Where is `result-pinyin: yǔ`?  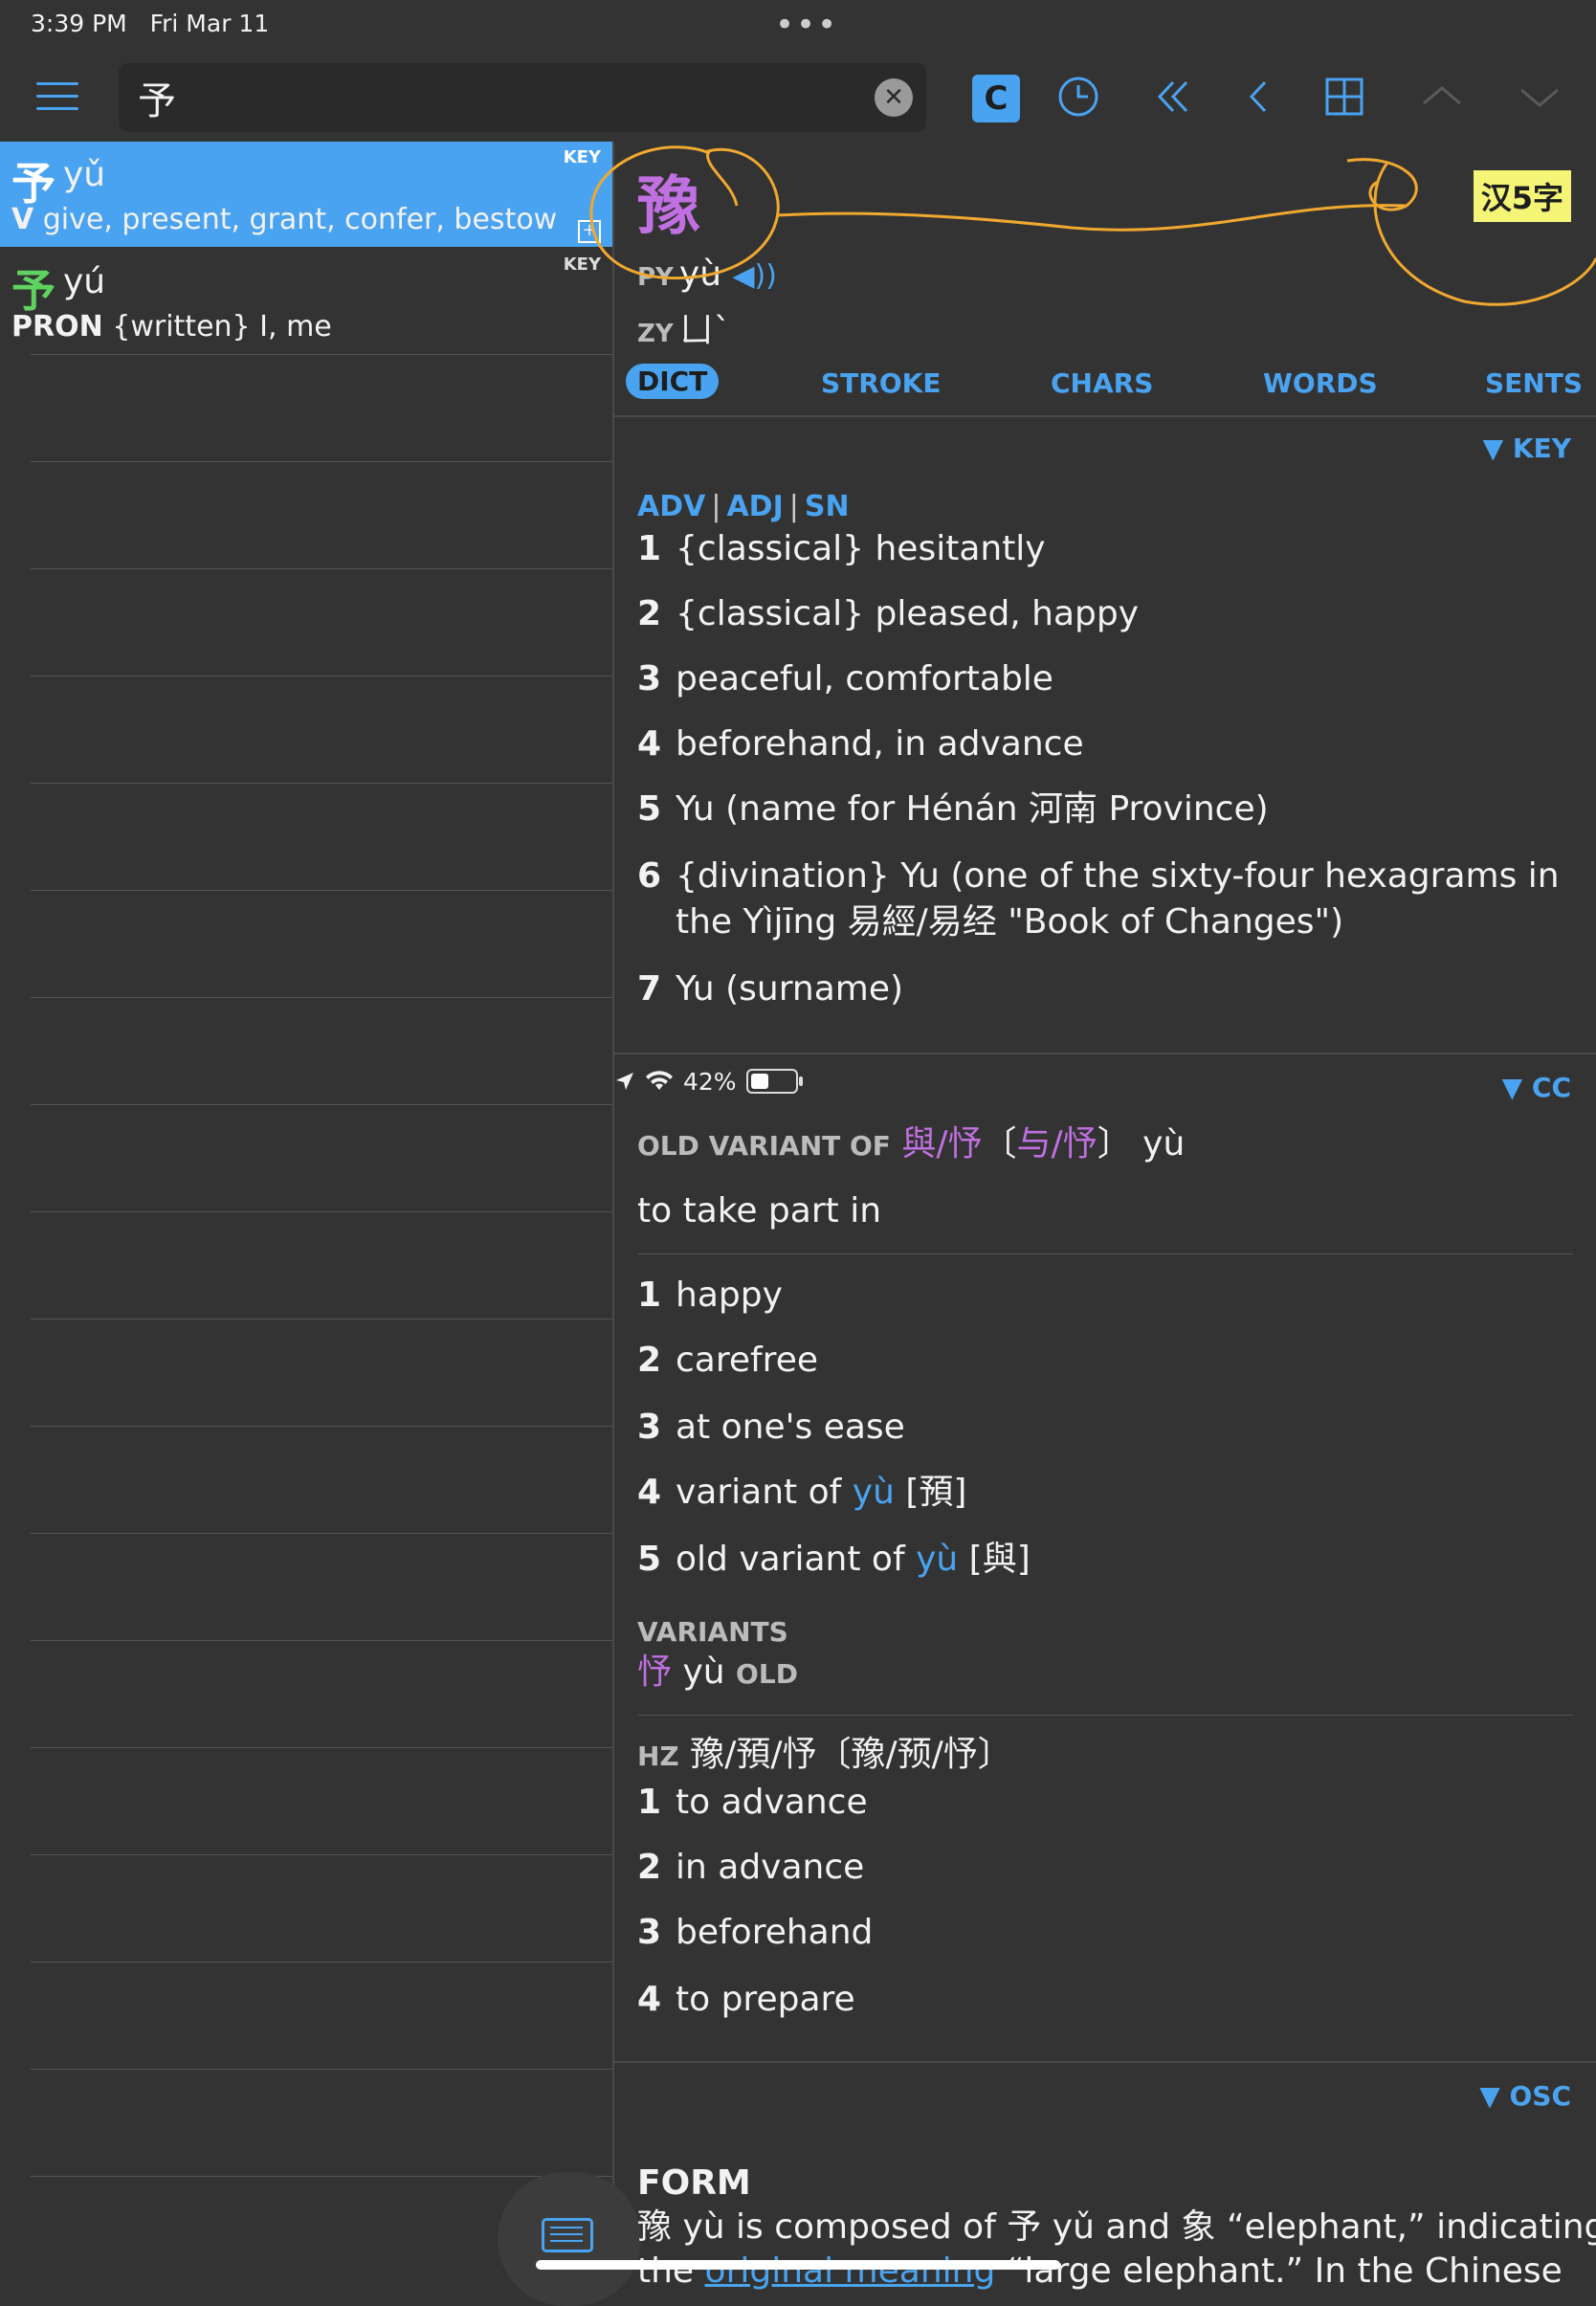 result-pinyin: yǔ is located at coordinates (85, 175).